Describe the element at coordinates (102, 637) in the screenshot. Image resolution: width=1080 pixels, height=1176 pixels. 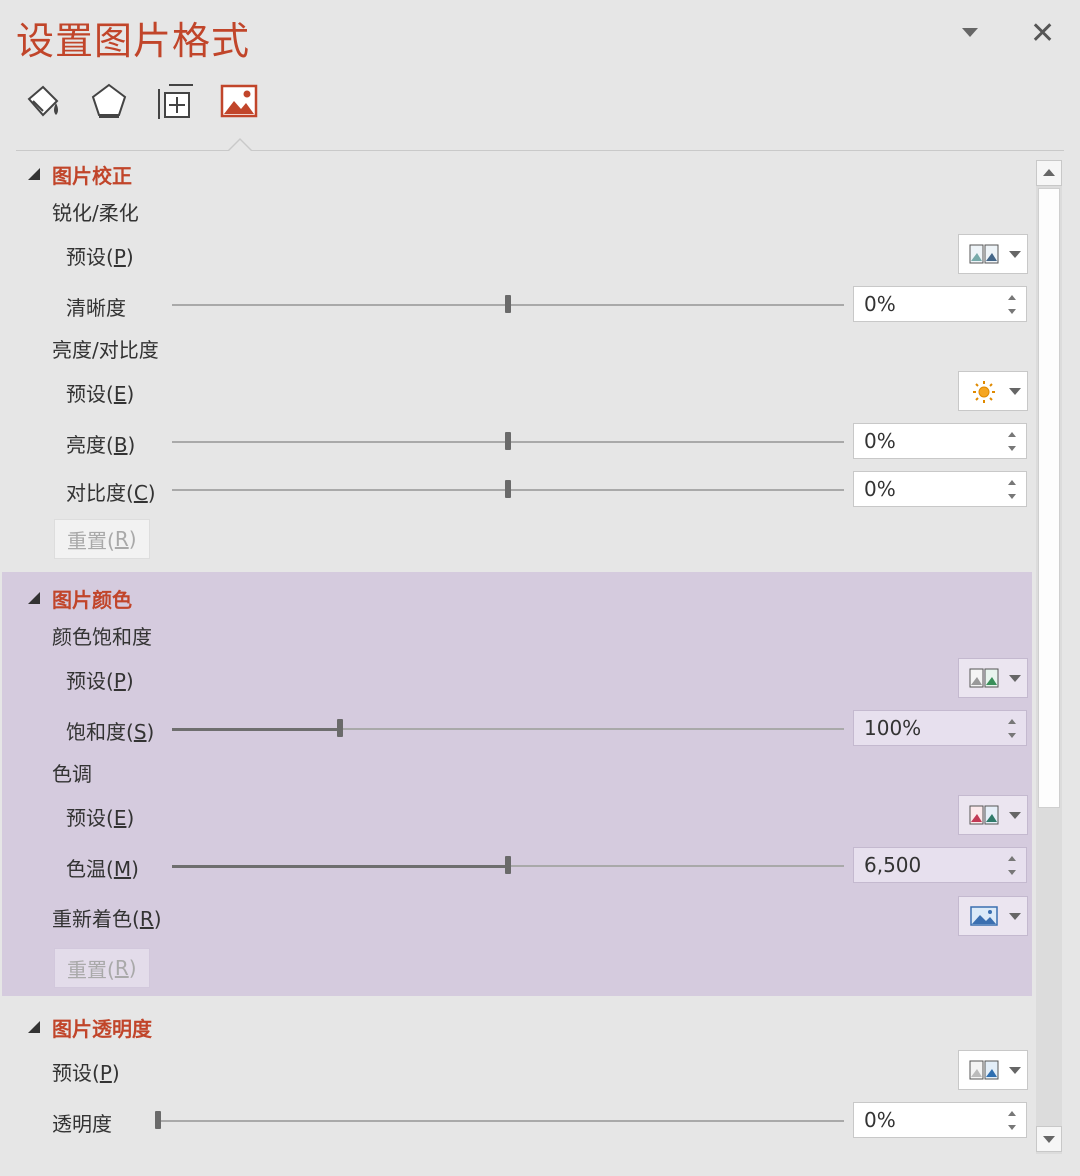
I see `saturation-heading: 颜色饱和度` at that location.